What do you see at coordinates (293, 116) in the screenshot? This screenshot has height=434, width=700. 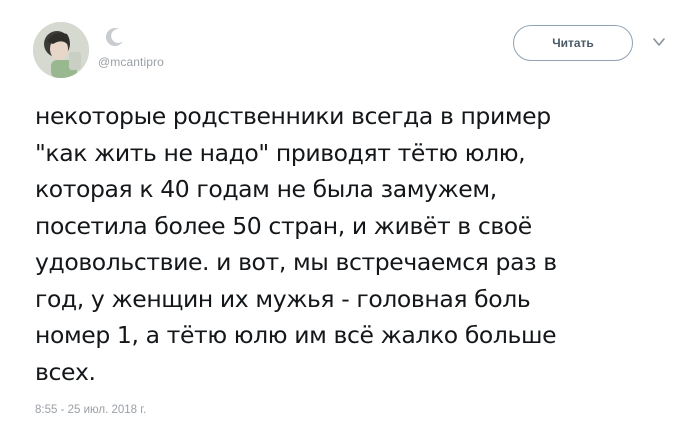 I see `tweet-text-line: некоторые родственники всегда в пример` at bounding box center [293, 116].